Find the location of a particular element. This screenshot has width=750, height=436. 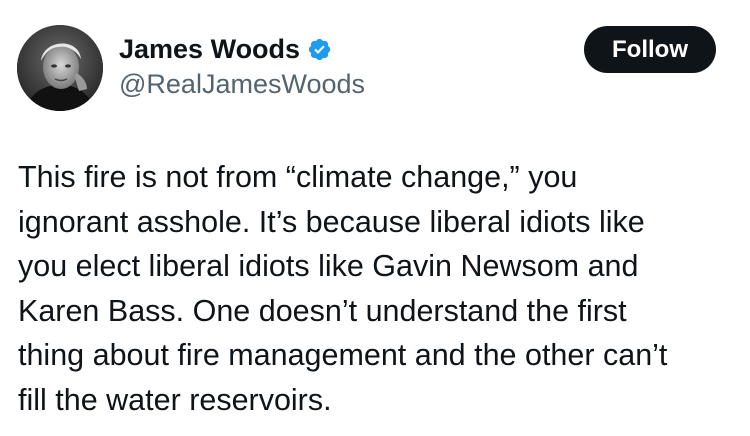

author-display-name: James Woods is located at coordinates (209, 49).